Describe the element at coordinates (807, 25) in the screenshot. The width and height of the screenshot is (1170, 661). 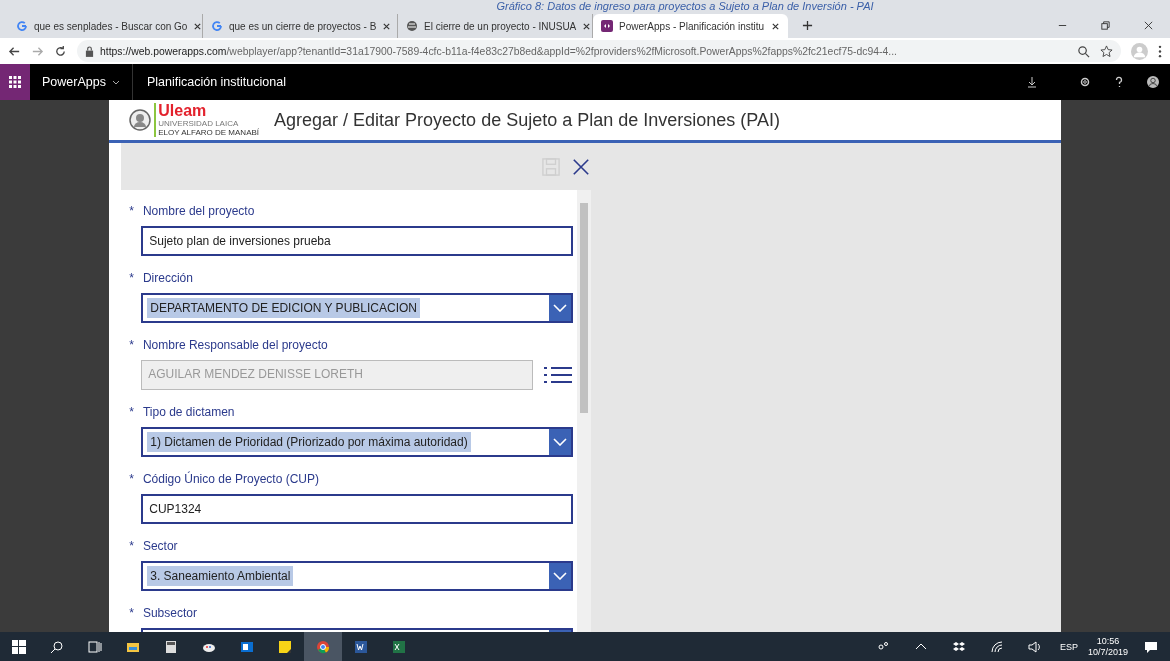
I see `new-tab-icon` at that location.